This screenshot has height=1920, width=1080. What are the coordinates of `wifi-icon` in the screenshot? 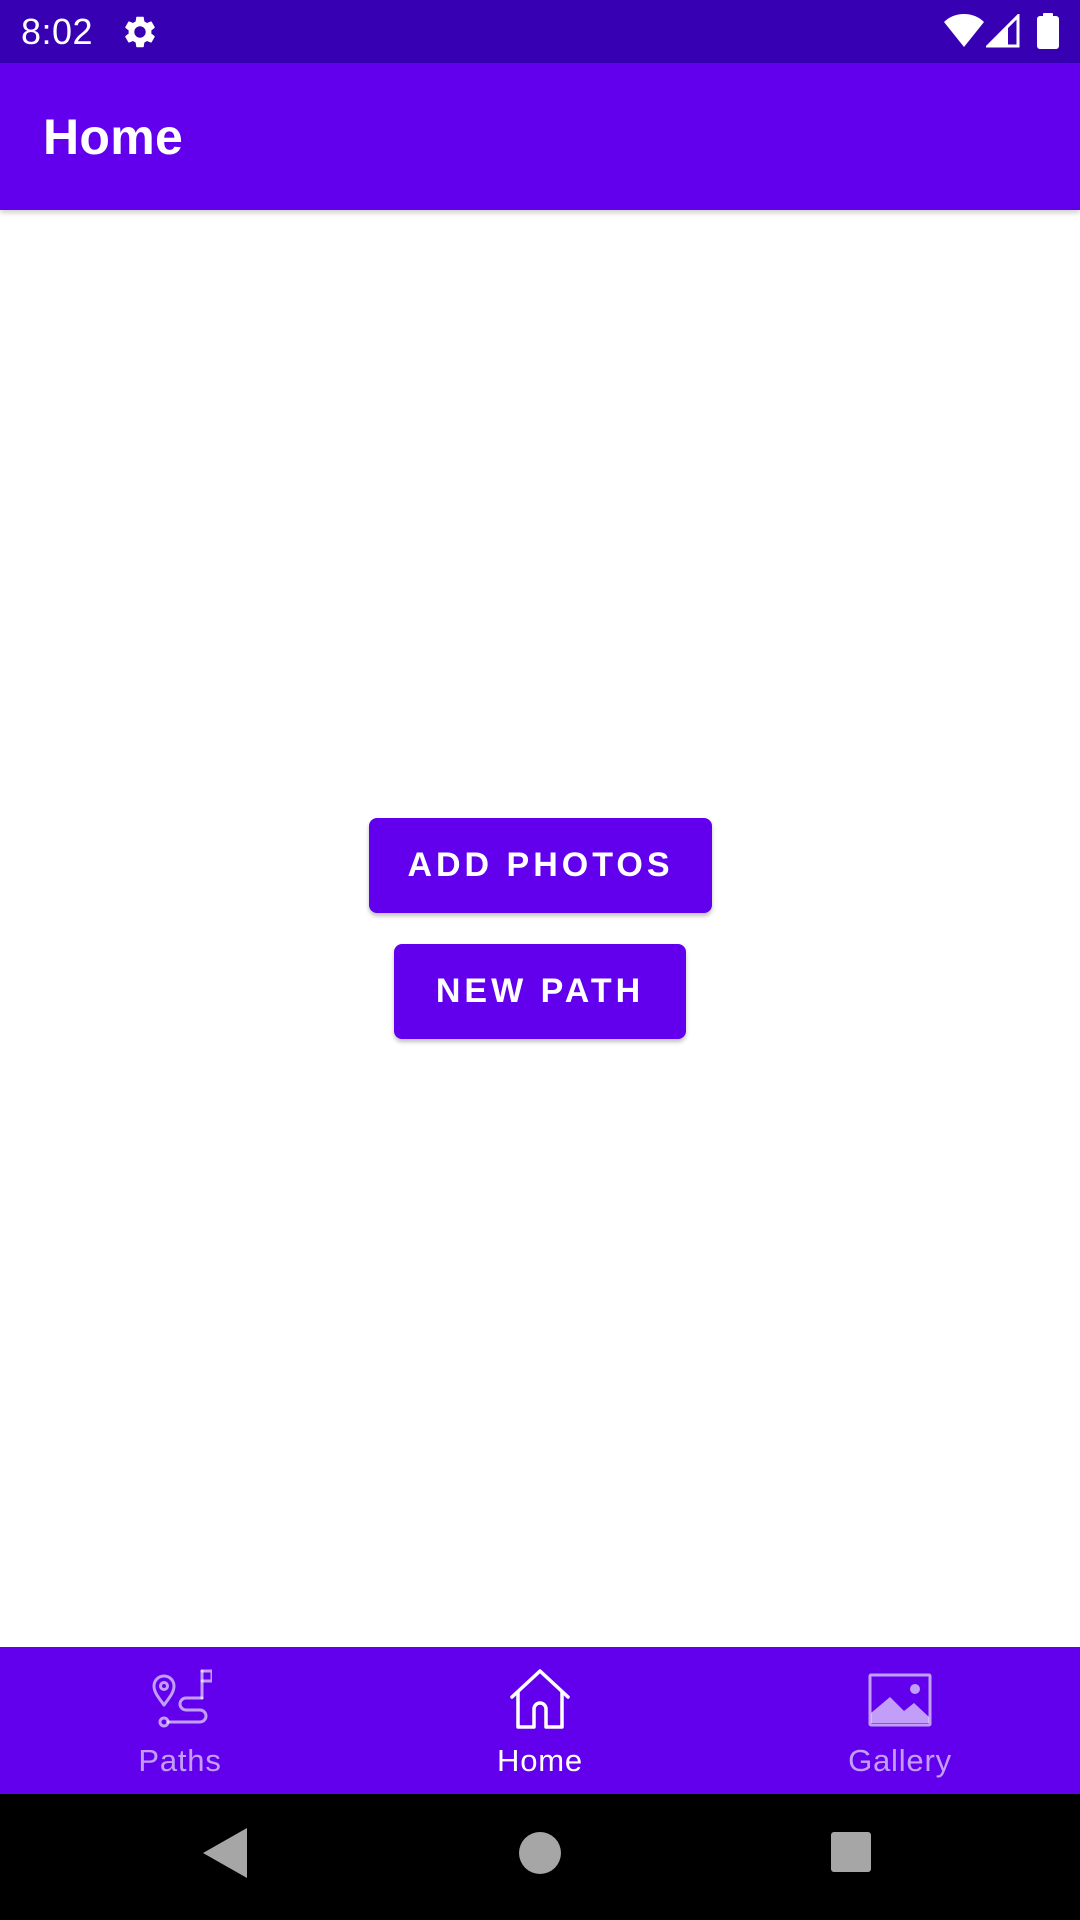 It's located at (964, 30).